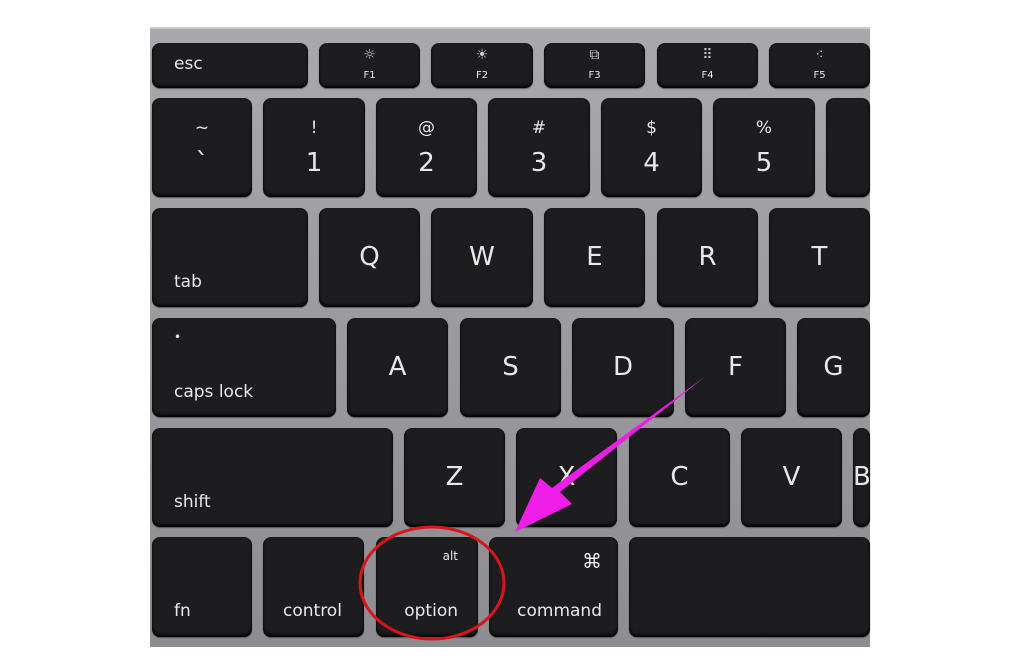 The width and height of the screenshot is (1022, 664). What do you see at coordinates (610, 454) in the screenshot?
I see `arrow-icon` at bounding box center [610, 454].